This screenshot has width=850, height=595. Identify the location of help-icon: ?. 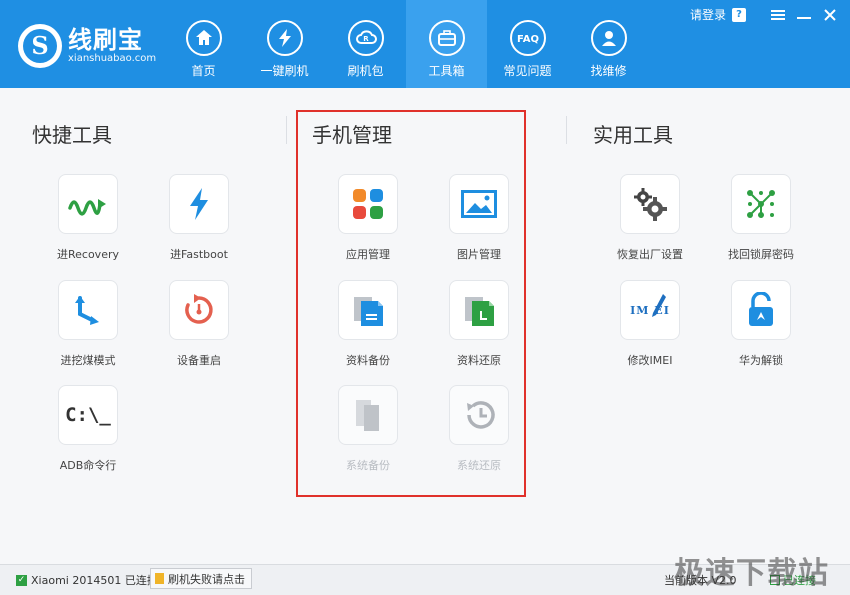
(739, 14).